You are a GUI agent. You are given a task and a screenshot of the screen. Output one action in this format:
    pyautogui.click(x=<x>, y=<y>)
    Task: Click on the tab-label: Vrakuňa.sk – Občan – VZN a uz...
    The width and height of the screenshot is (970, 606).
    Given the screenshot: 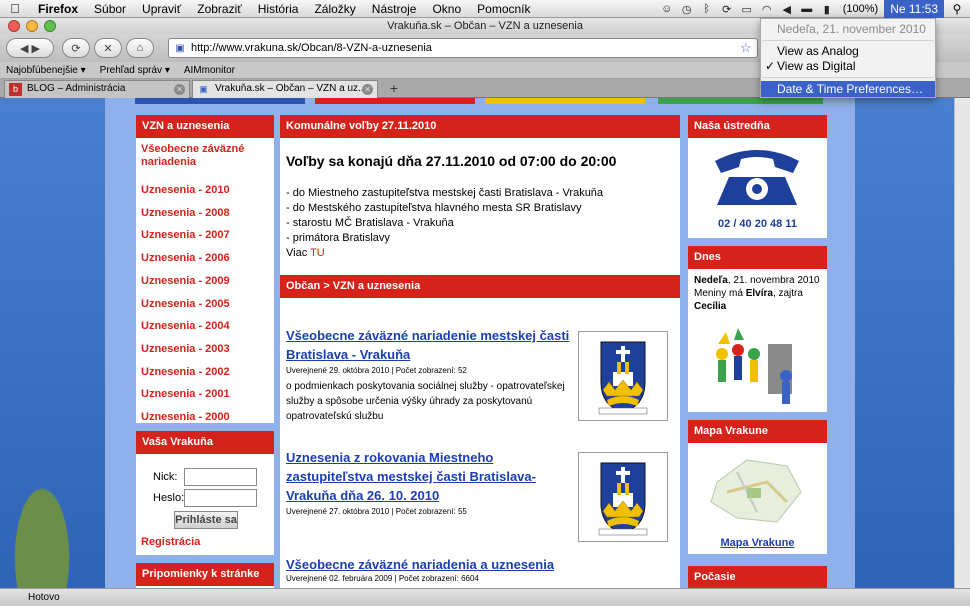 What is the action you would take?
    pyautogui.click(x=291, y=88)
    